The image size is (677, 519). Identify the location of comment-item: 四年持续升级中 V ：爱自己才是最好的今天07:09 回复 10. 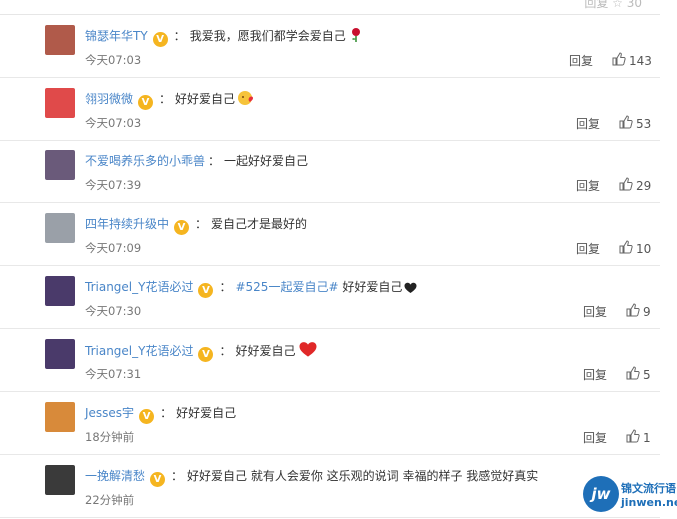
(330, 234).